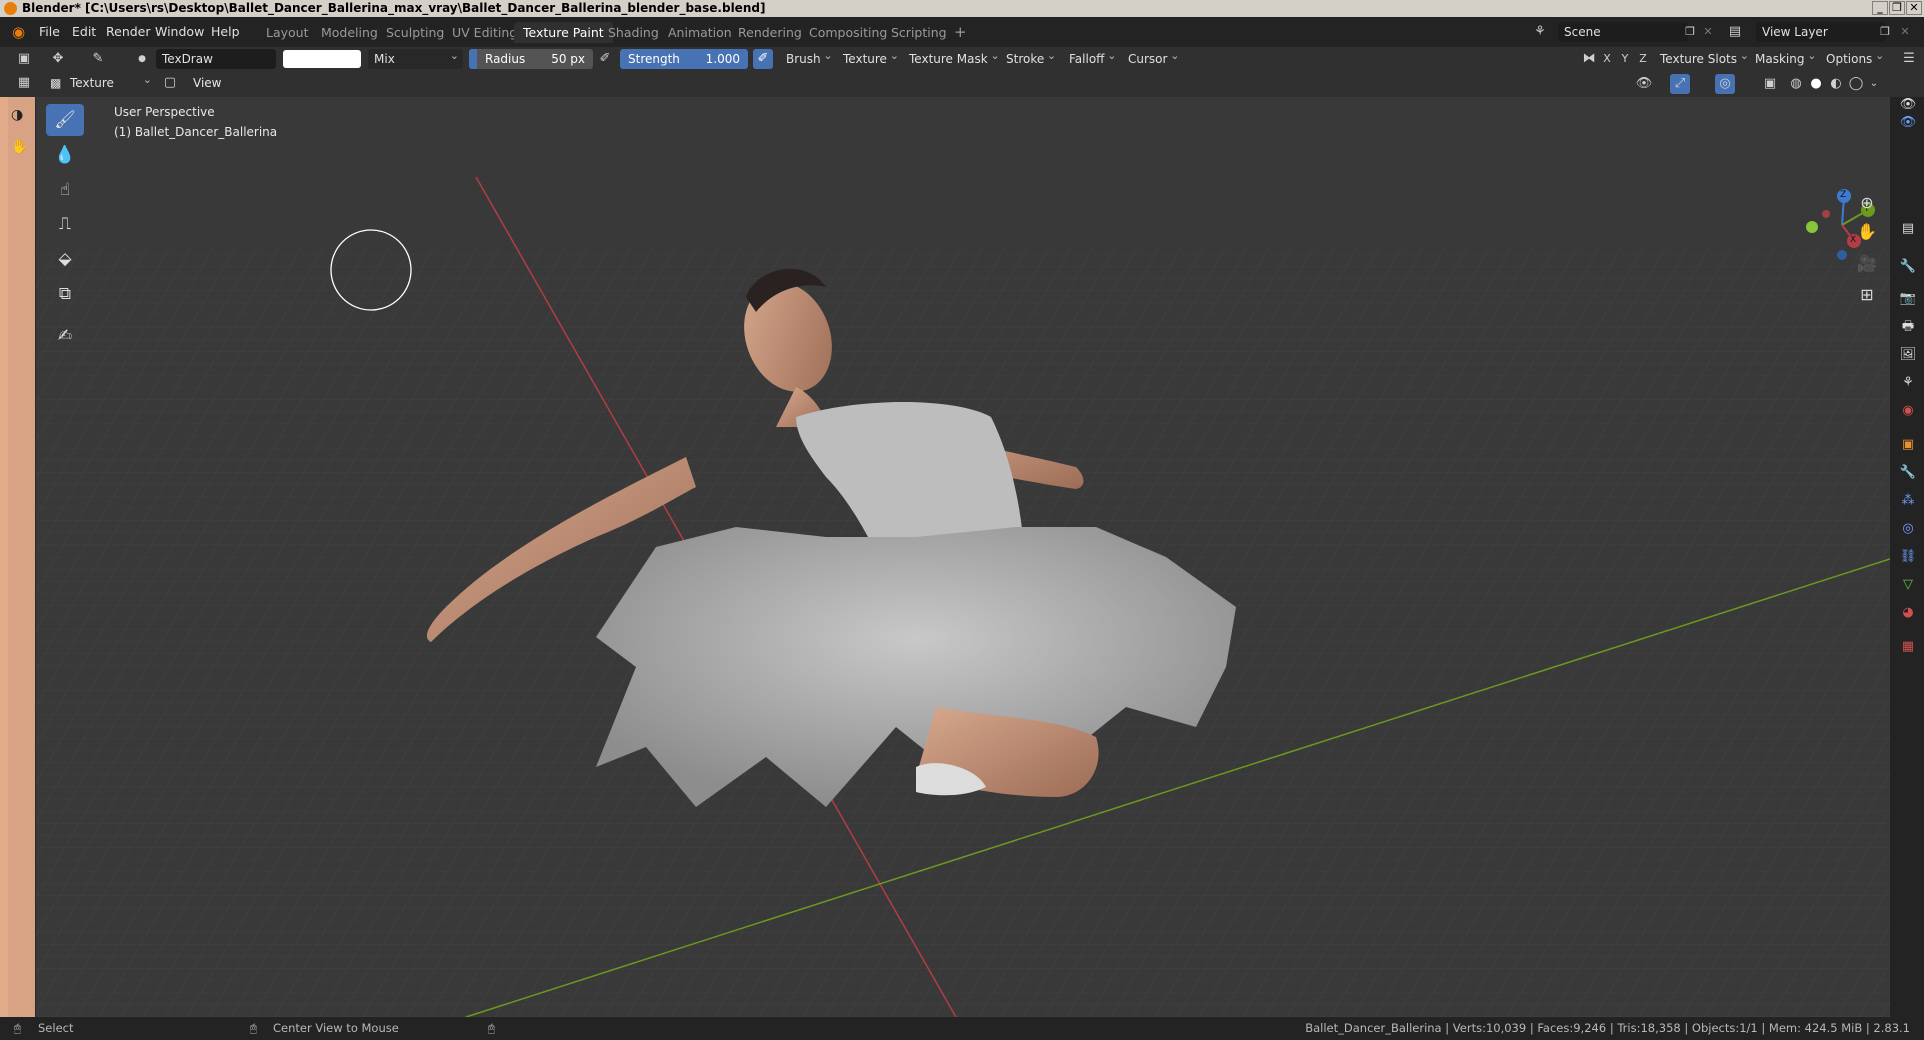  What do you see at coordinates (1874, 84) in the screenshot?
I see `shading-options-icon: ⌄` at bounding box center [1874, 84].